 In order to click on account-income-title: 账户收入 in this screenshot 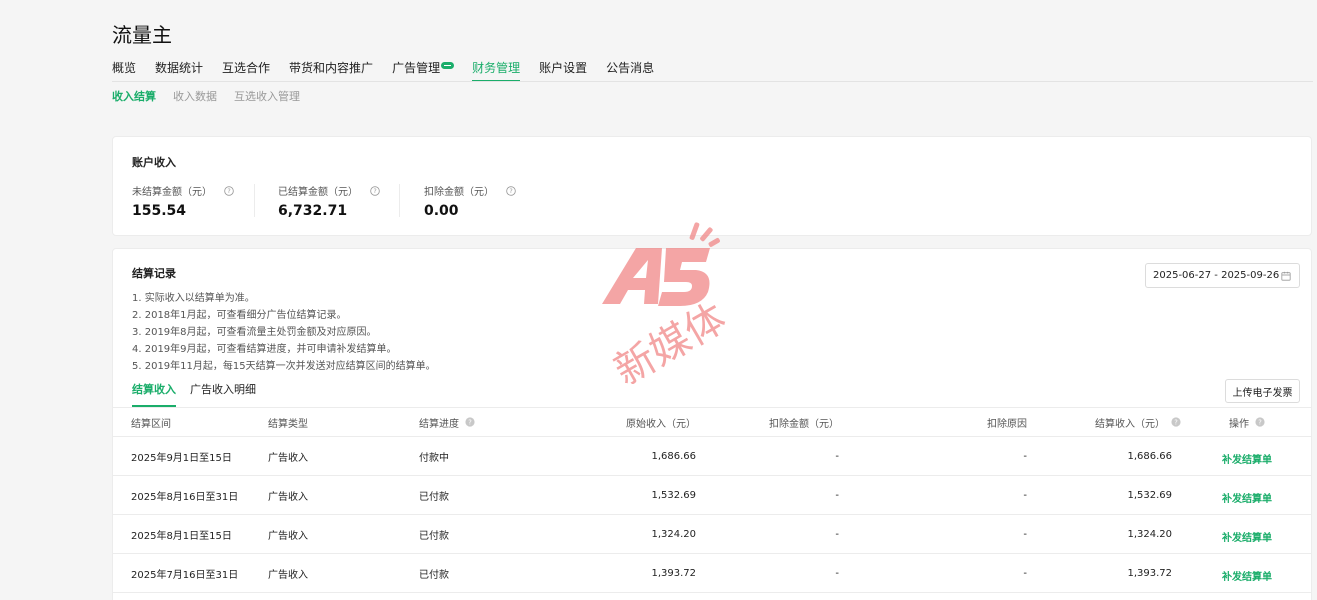, I will do `click(154, 162)`.